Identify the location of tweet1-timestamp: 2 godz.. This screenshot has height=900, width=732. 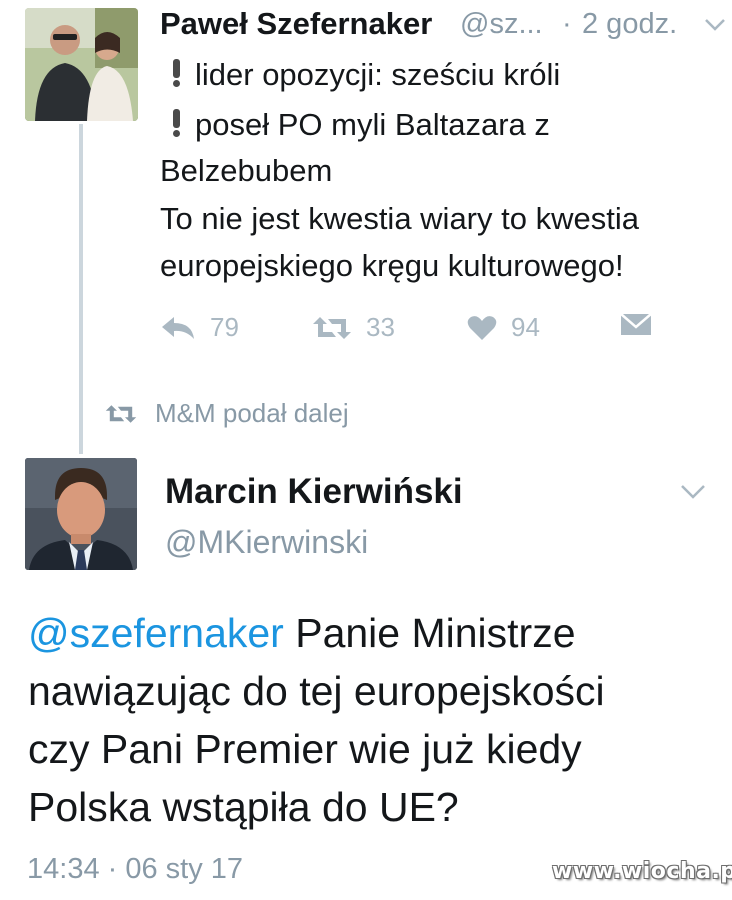
(629, 24).